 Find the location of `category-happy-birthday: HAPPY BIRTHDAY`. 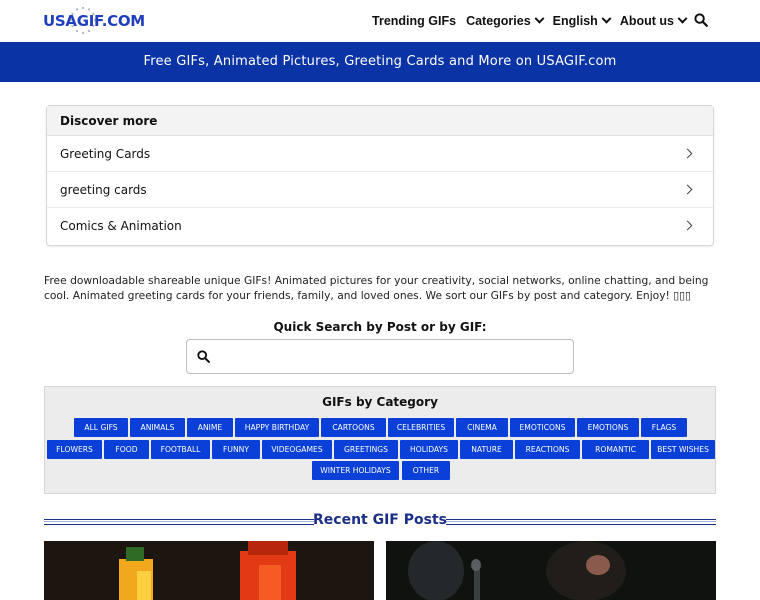

category-happy-birthday: HAPPY BIRTHDAY is located at coordinates (277, 427).